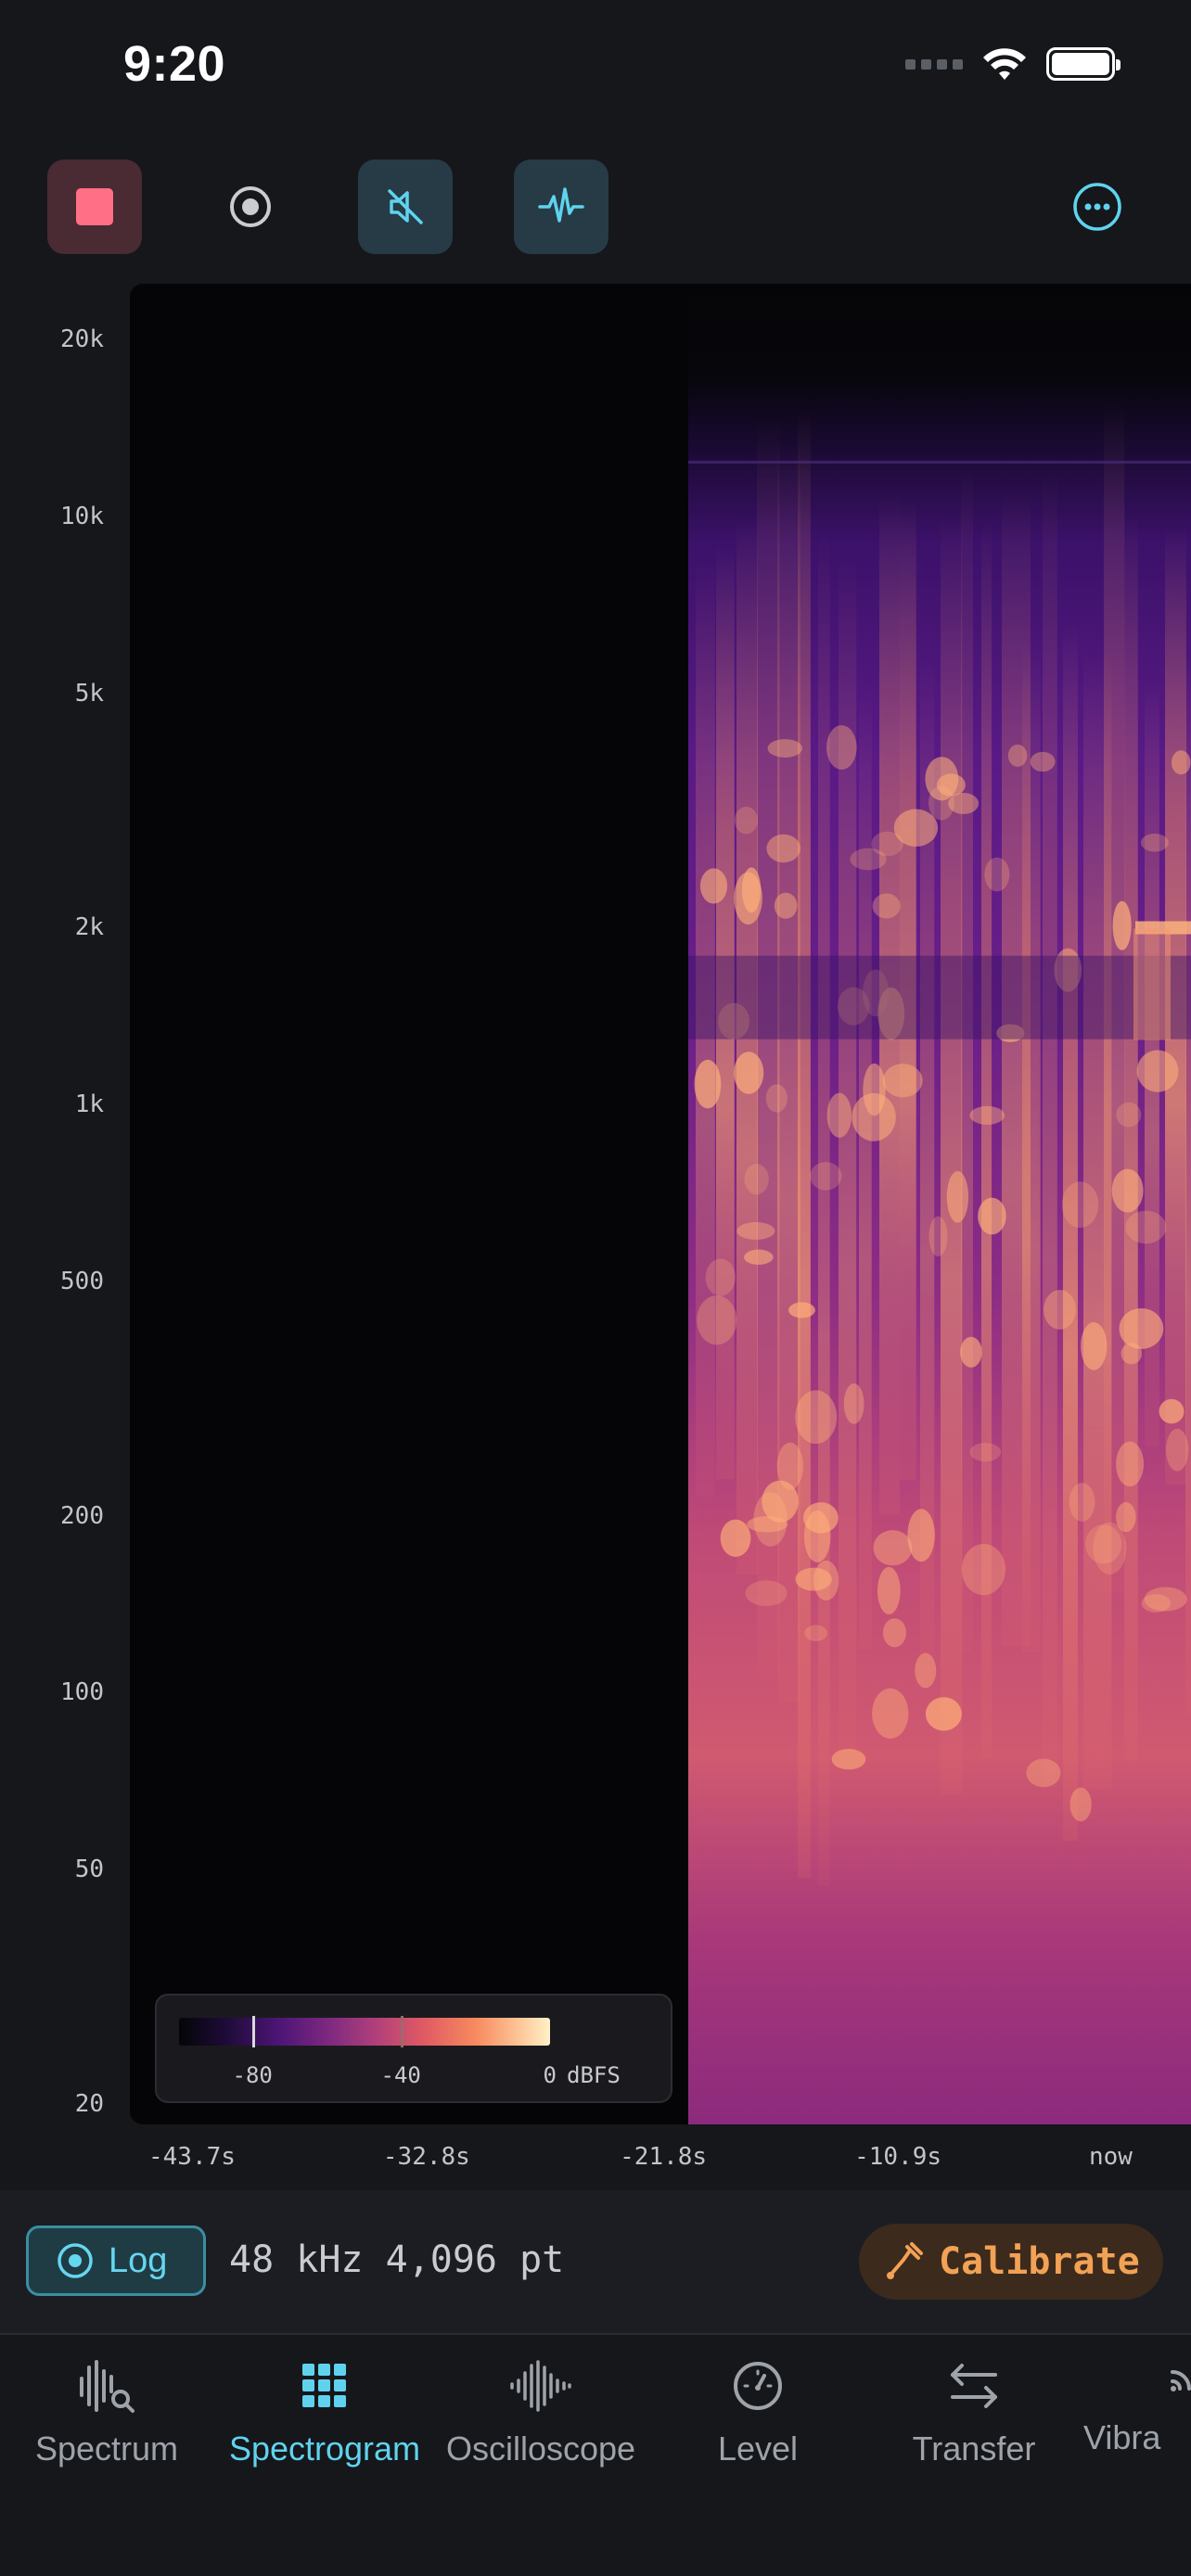 The width and height of the screenshot is (1191, 2576). I want to click on more-icon, so click(1097, 207).